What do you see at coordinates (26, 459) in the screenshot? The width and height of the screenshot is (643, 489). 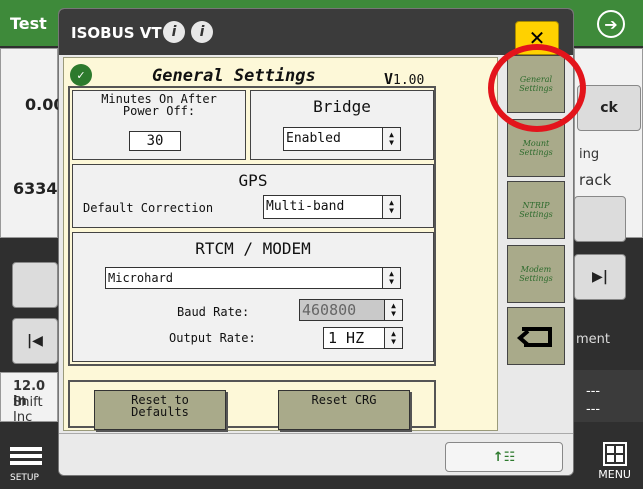 I see `setup-icon` at bounding box center [26, 459].